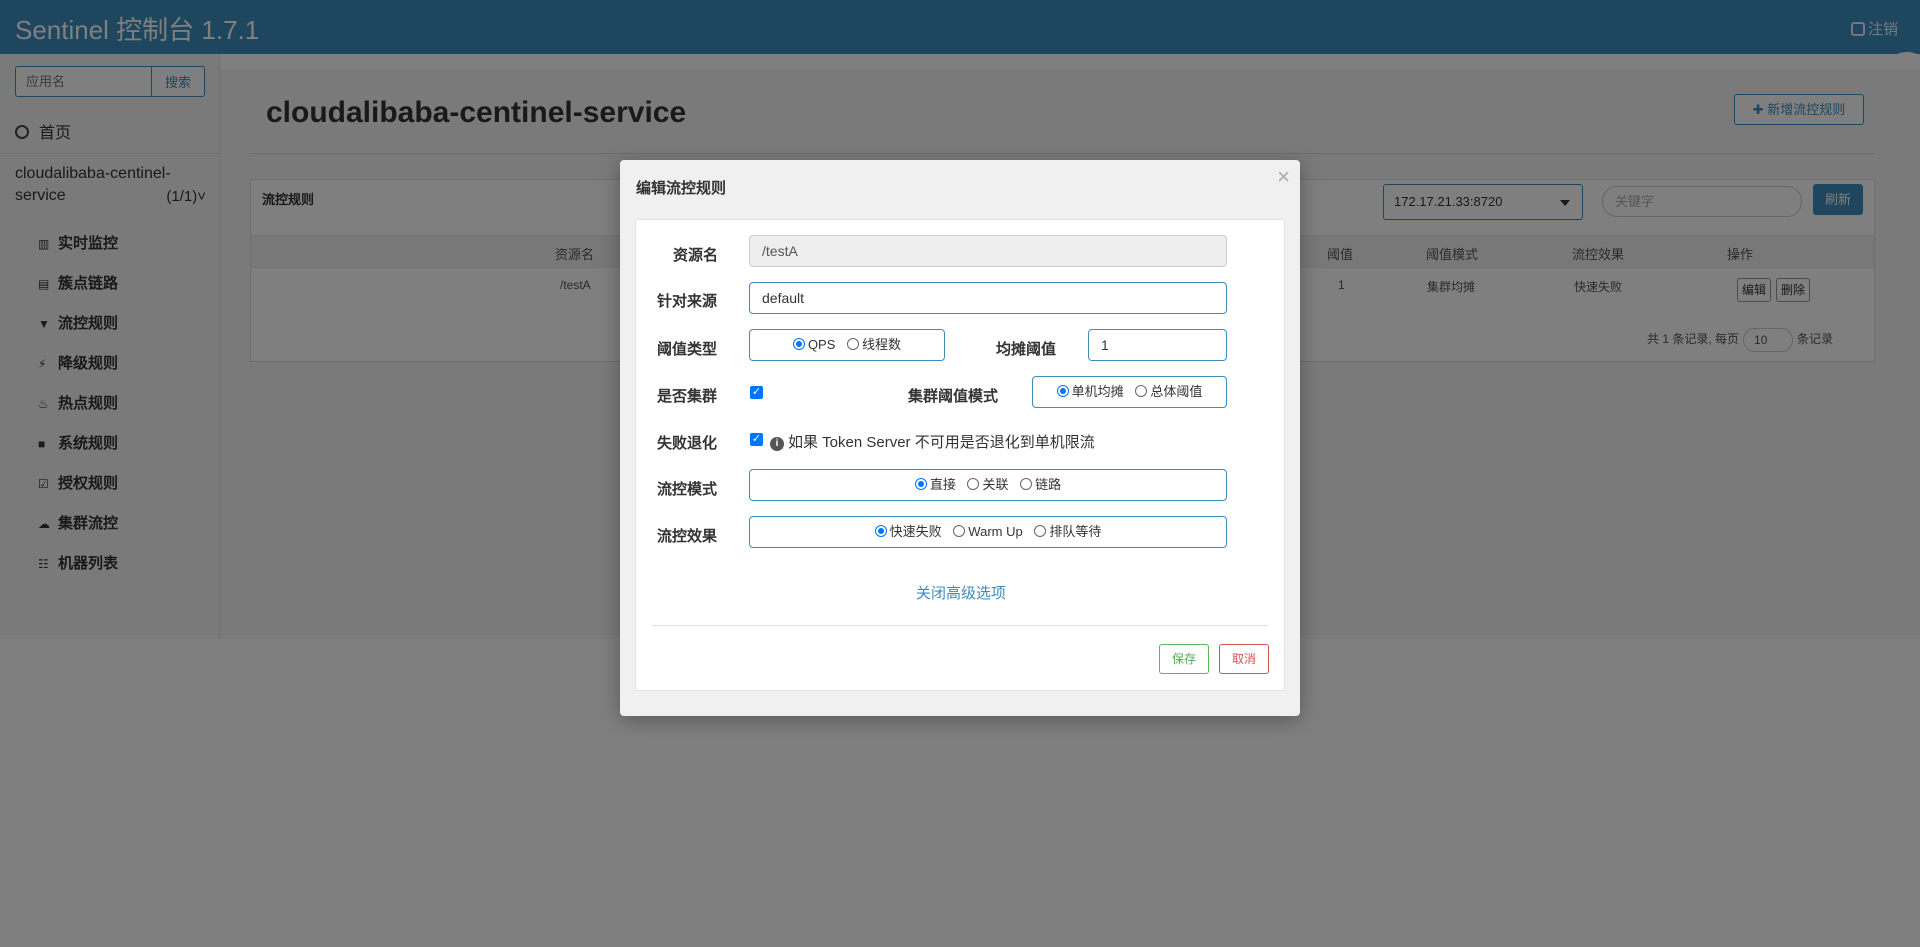 Image resolution: width=1920 pixels, height=947 pixels. I want to click on resource-label: 资源名, so click(696, 255).